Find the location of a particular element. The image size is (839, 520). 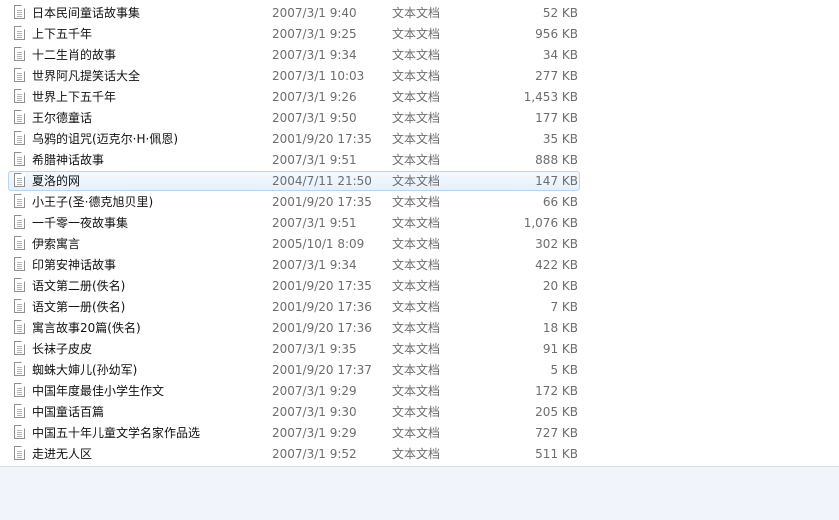

file-row: 小王子(圣·德克旭贝里) 2001/9/20 17:35 文本文档 66 KB is located at coordinates (419, 202).